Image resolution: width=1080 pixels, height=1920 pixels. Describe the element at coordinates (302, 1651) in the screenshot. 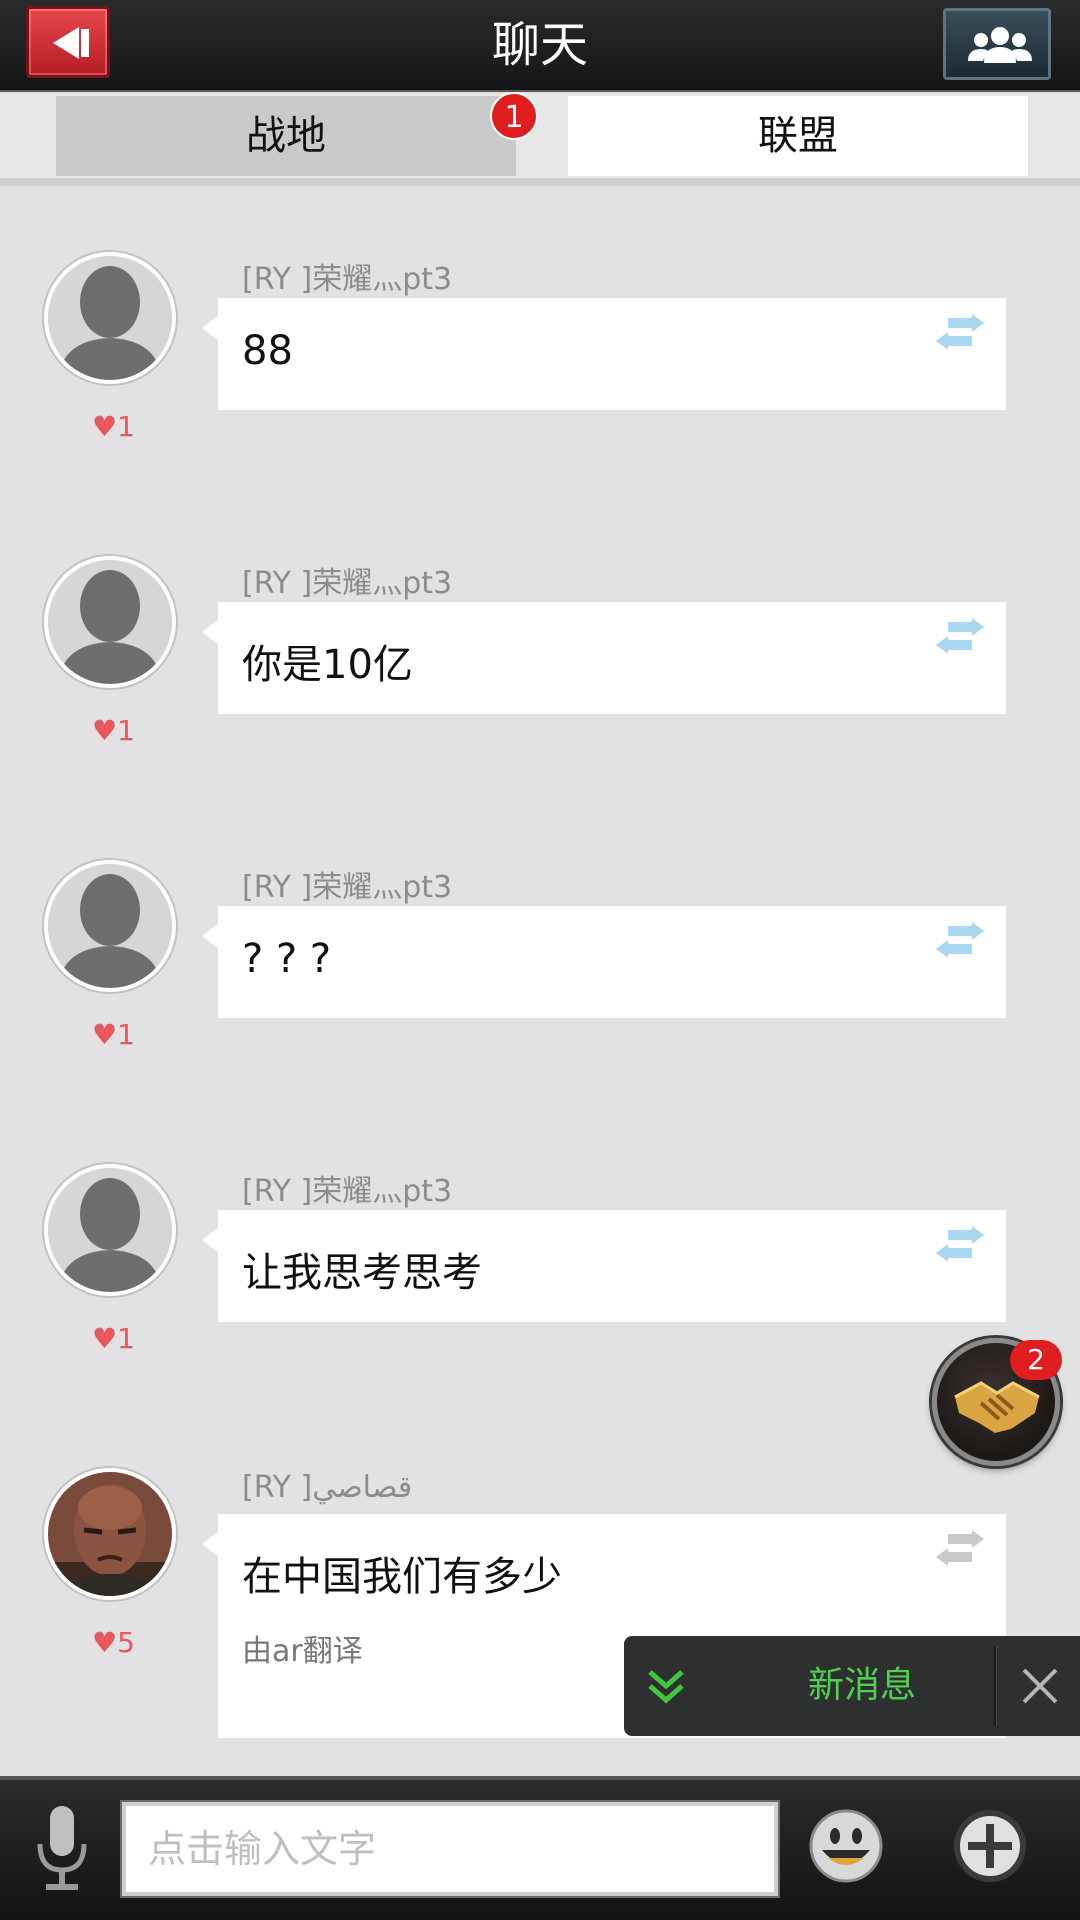

I see `translated-note: 由ar翻译` at that location.